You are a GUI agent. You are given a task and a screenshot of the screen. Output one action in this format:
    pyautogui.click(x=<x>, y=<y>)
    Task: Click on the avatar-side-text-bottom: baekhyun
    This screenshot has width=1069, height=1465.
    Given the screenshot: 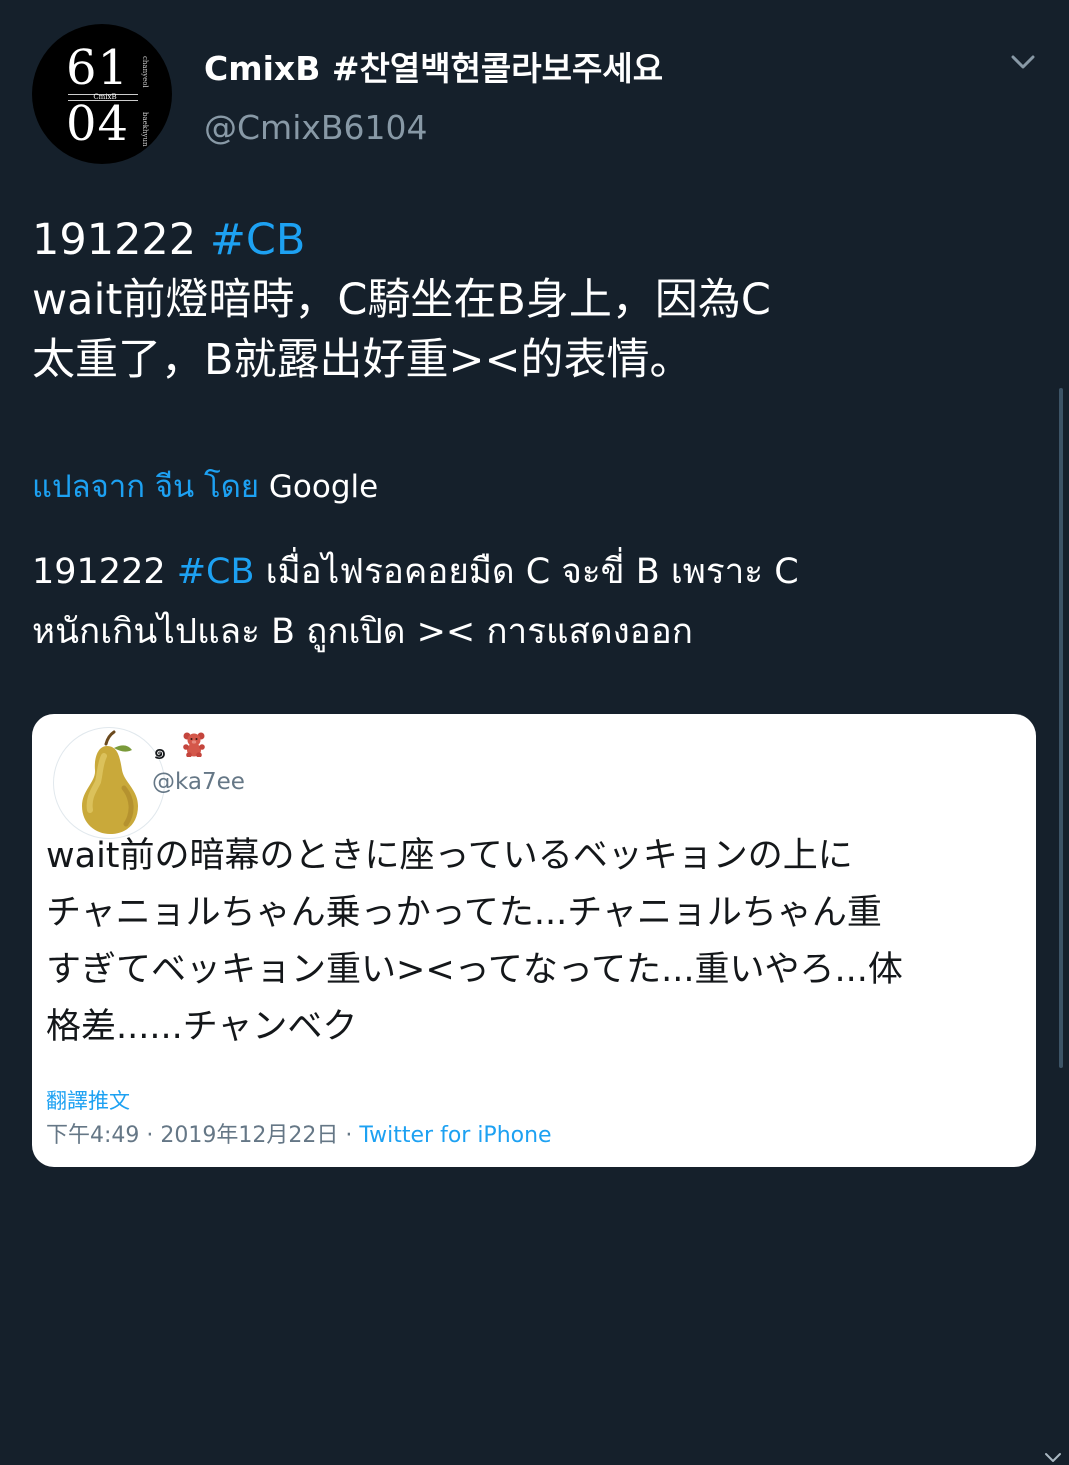 What is the action you would take?
    pyautogui.click(x=145, y=129)
    